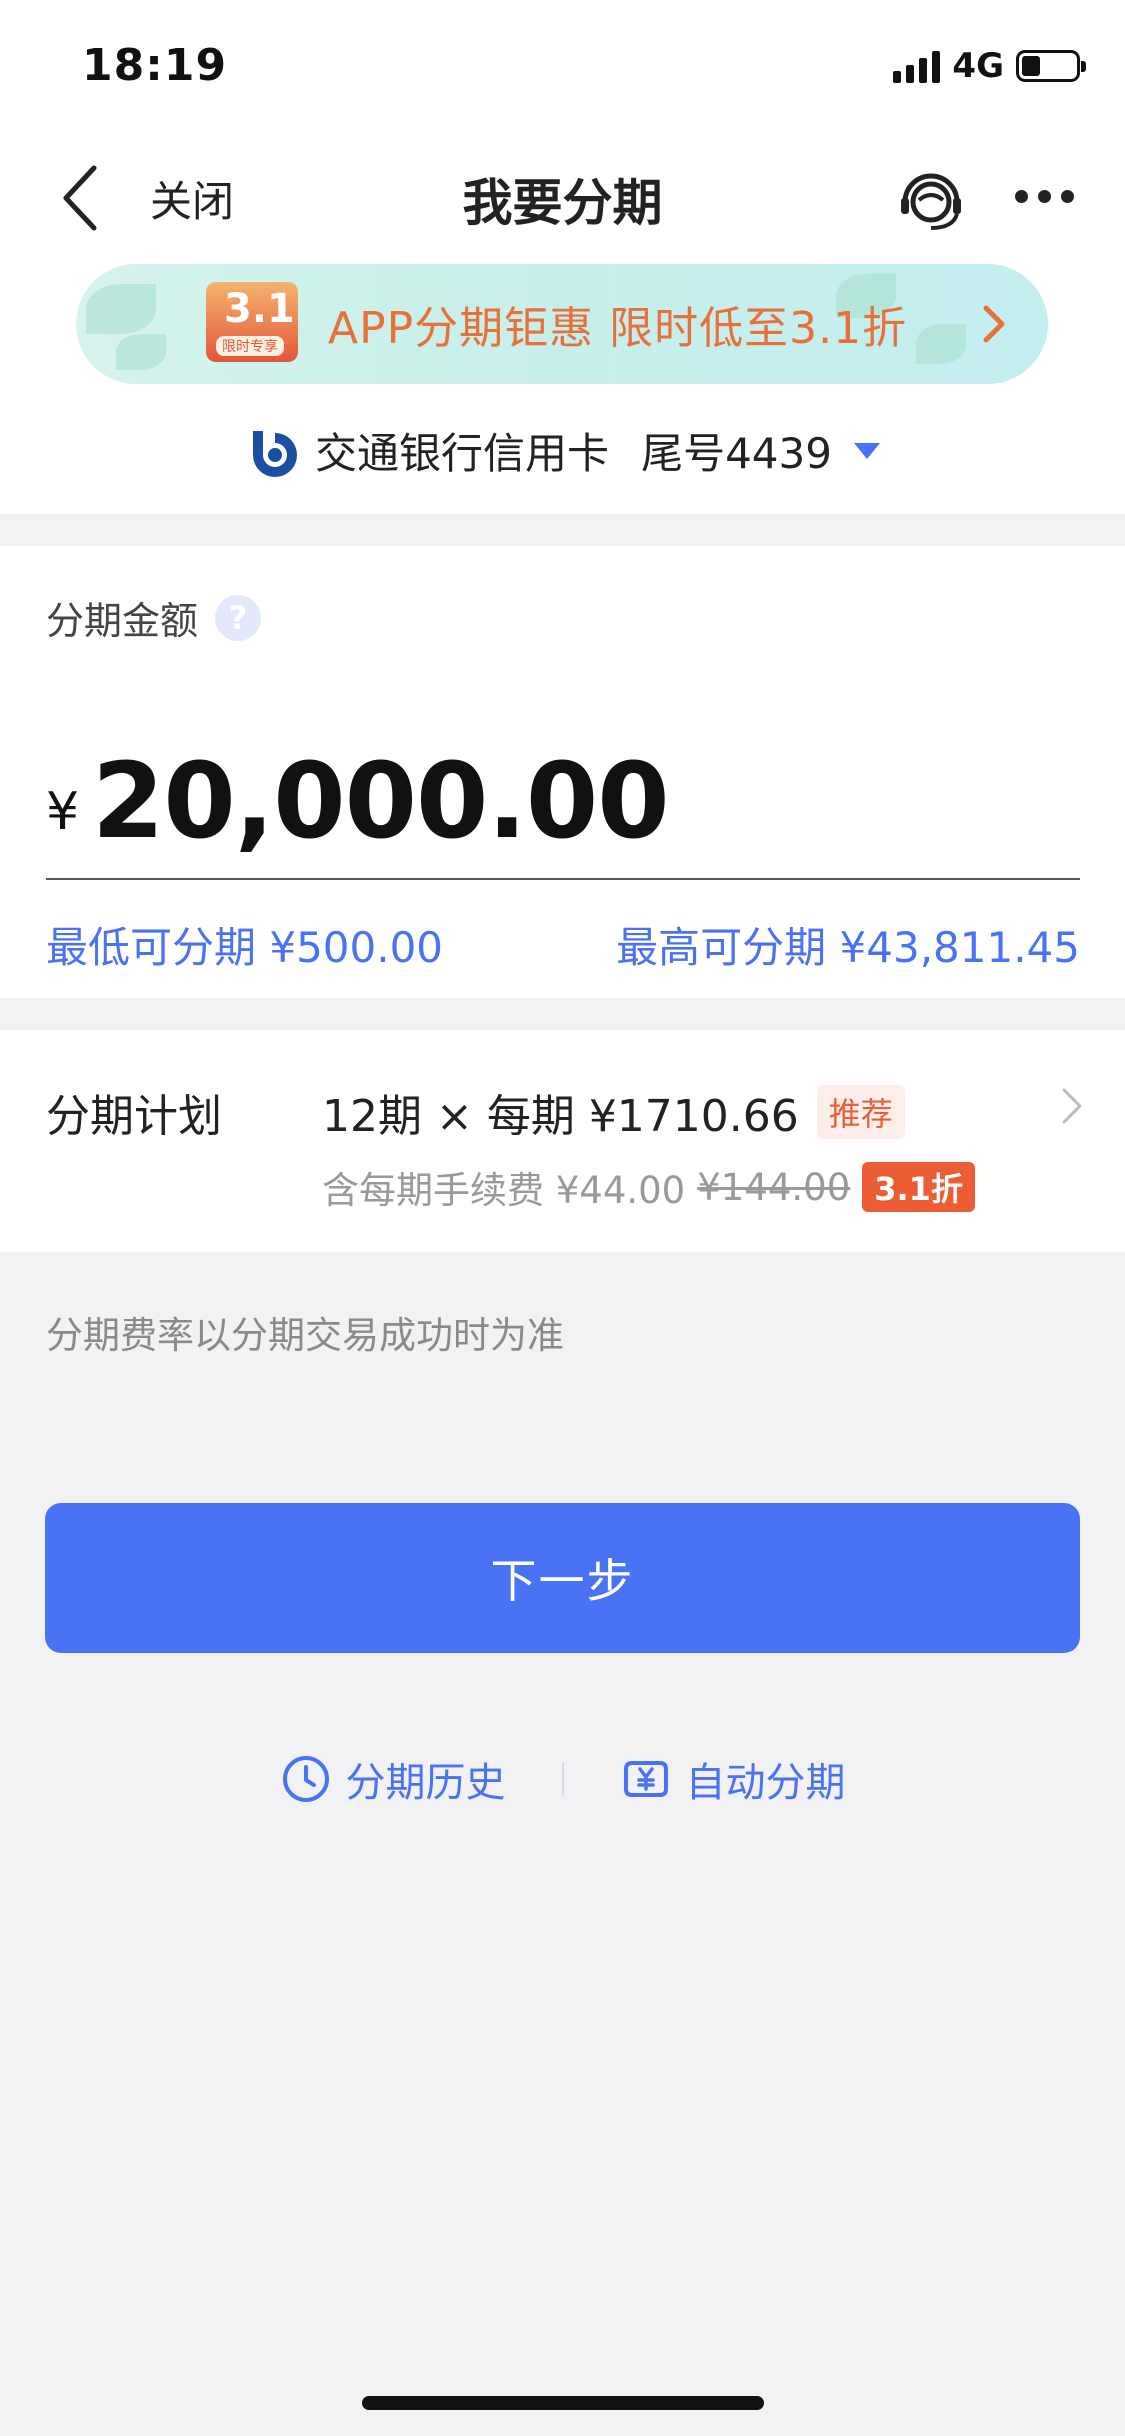 The width and height of the screenshot is (1125, 2436). I want to click on auto-installment-link: 自动分期, so click(733, 1779).